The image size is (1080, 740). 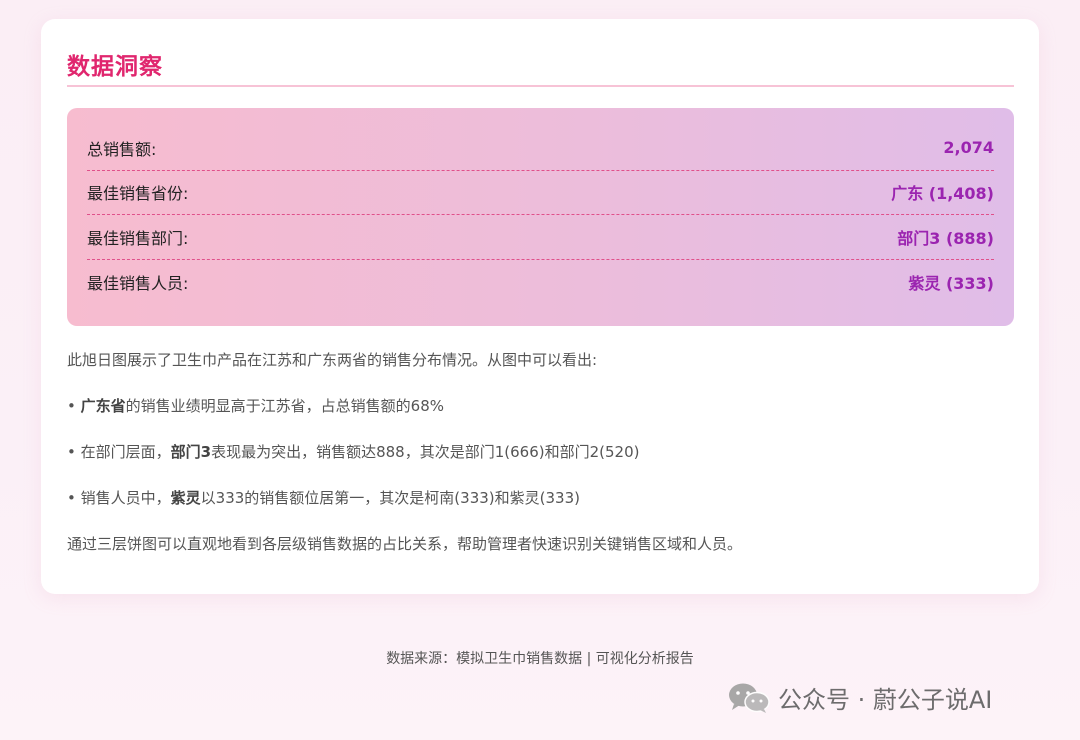 I want to click on watermark: 公众号 · 蔚公子说AI, so click(x=860, y=697).